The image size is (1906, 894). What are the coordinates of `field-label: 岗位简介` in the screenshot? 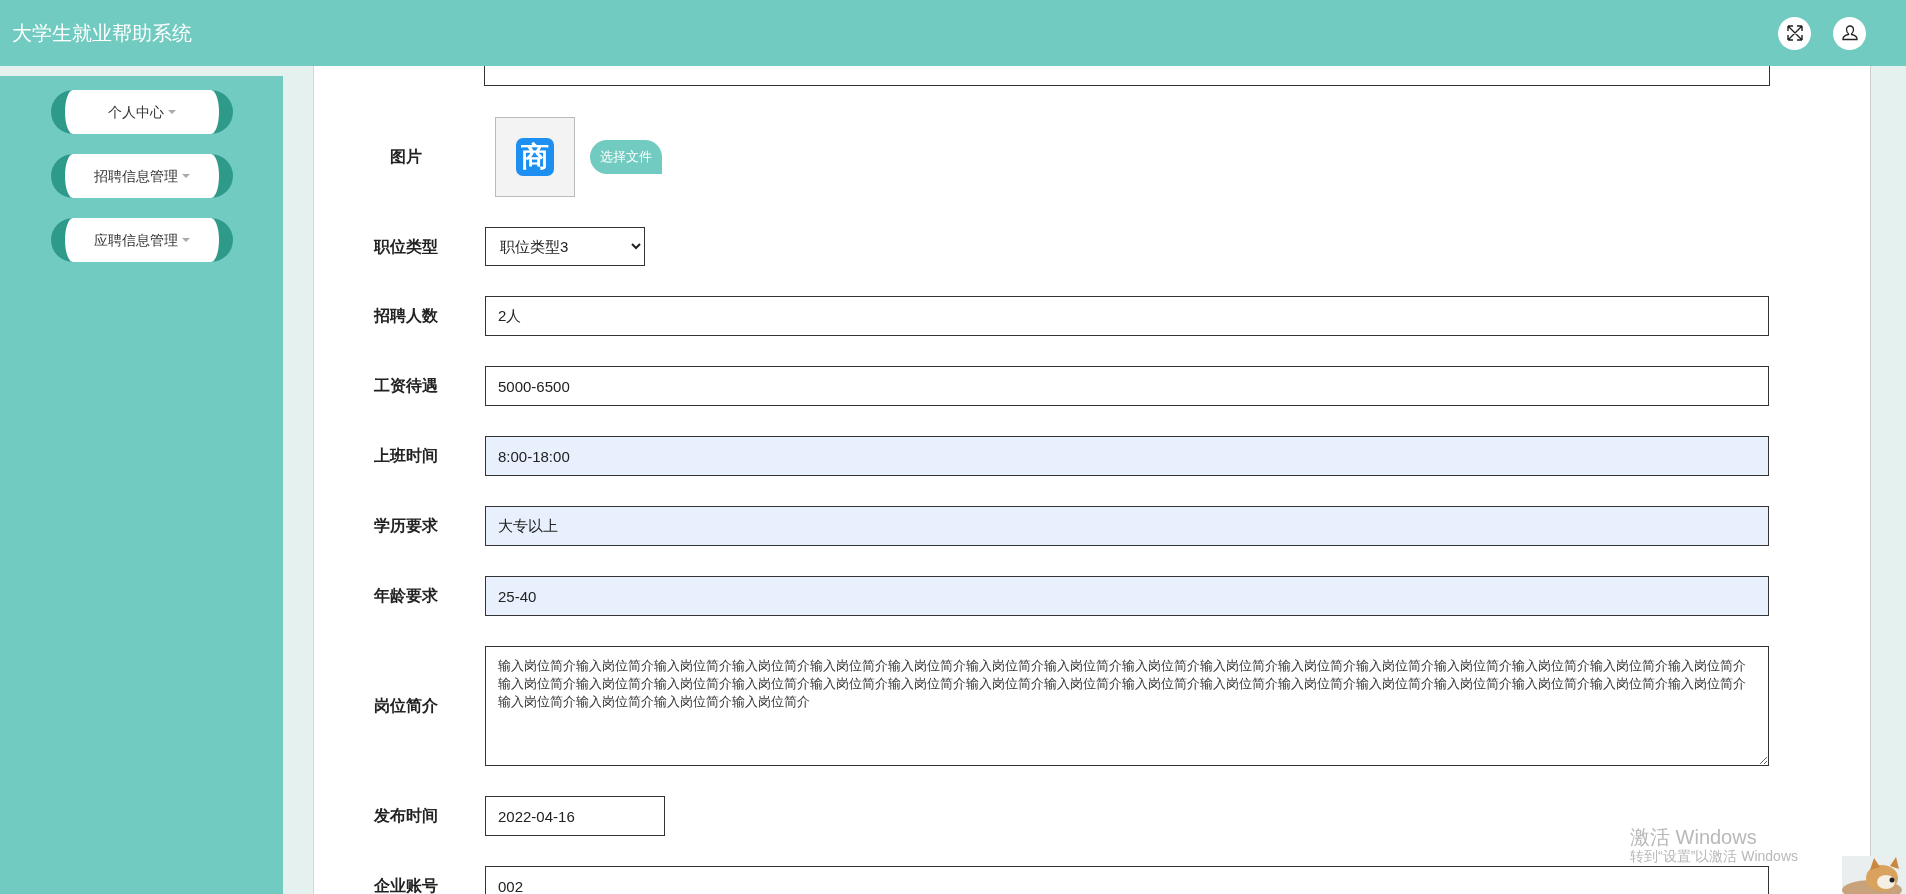 It's located at (406, 706).